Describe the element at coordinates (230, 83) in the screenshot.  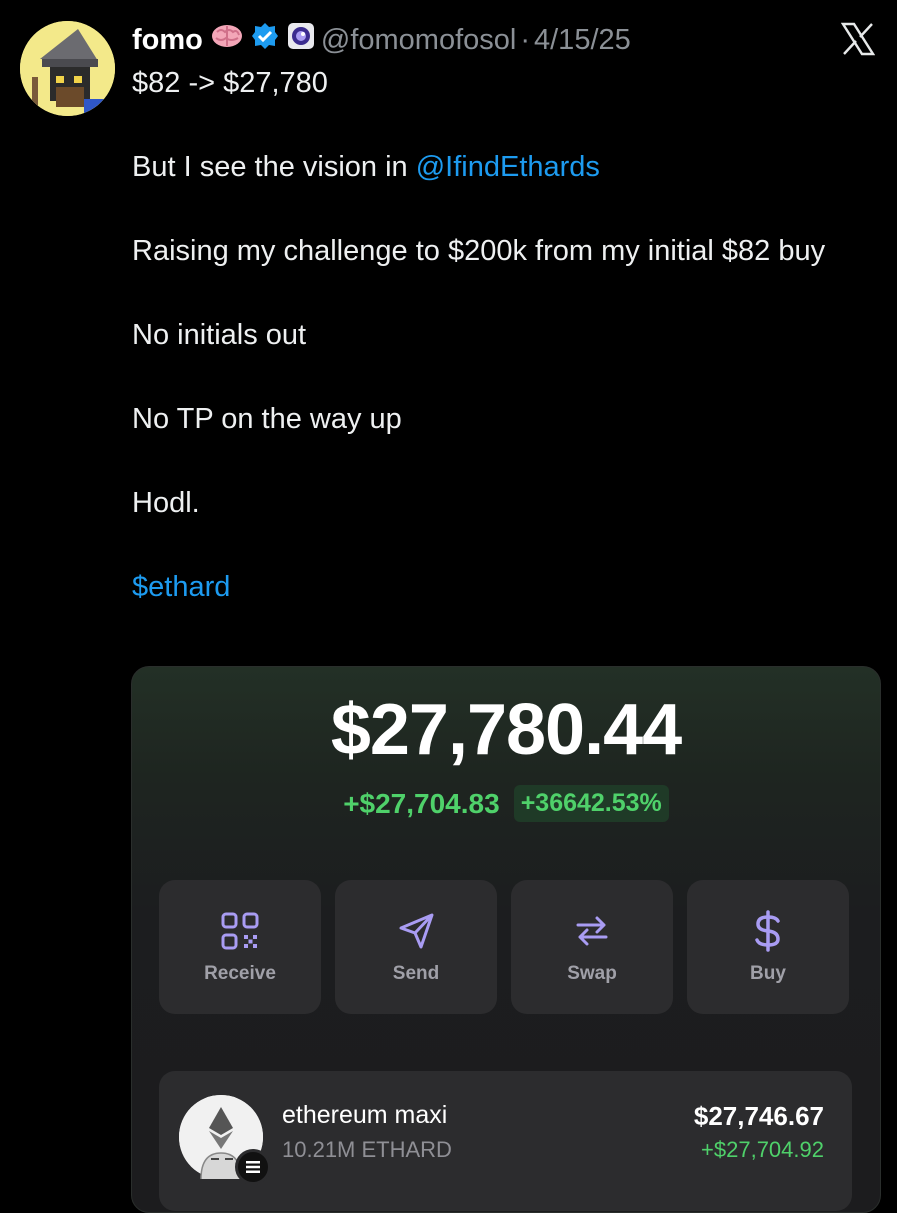
I see `tweet-line: $82 -> $27,780` at that location.